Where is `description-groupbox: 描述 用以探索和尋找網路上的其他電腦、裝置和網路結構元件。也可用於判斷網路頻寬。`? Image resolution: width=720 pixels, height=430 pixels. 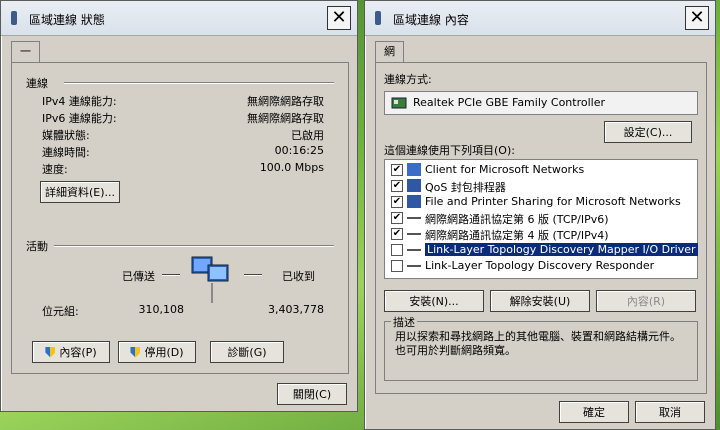 description-groupbox: 描述 用以探索和尋找網路上的其他電腦、裝置和網路結構元件。也可用於判斷網路頻寬。 is located at coordinates (541, 347).